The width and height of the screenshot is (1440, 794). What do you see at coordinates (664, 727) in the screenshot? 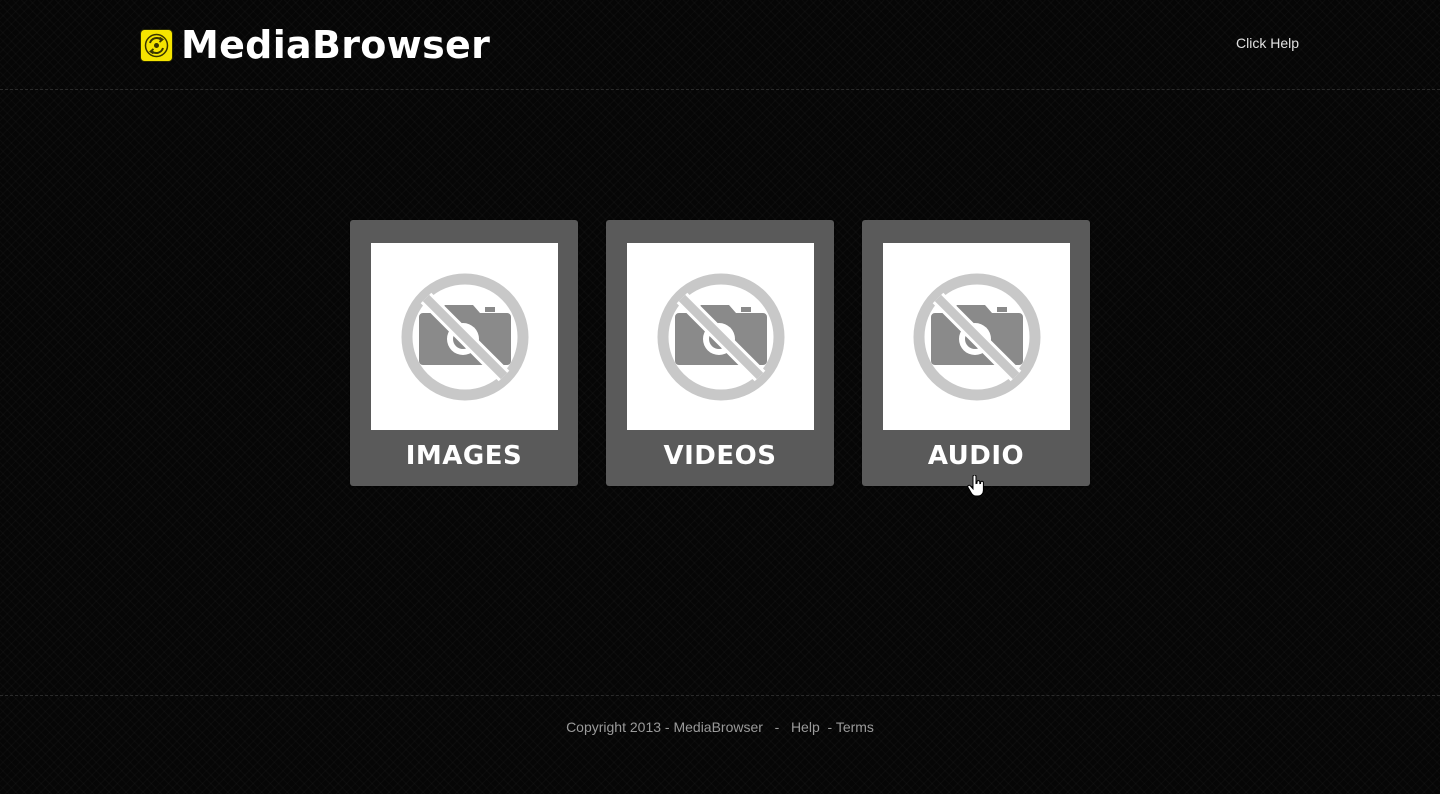
I see `copyright-text: Copyright 2013 - MediaBrowser` at bounding box center [664, 727].